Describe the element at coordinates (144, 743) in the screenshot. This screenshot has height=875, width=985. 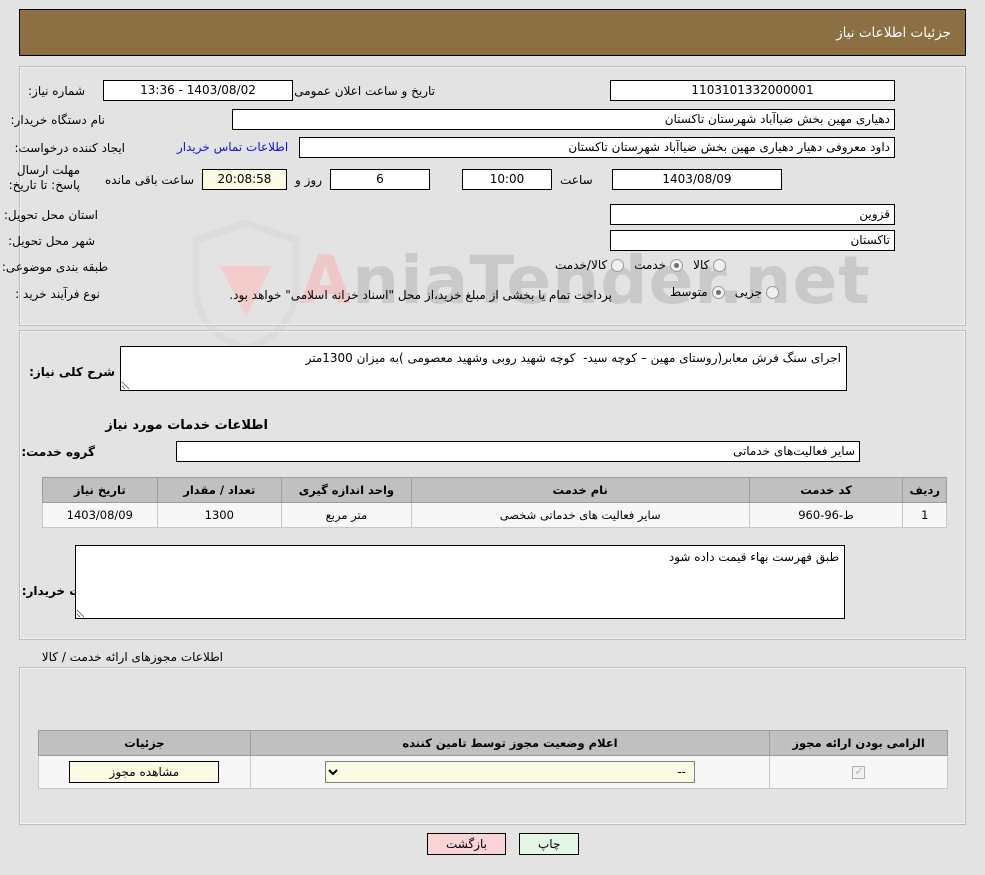
I see `th-permit-details: جزئیات` at that location.